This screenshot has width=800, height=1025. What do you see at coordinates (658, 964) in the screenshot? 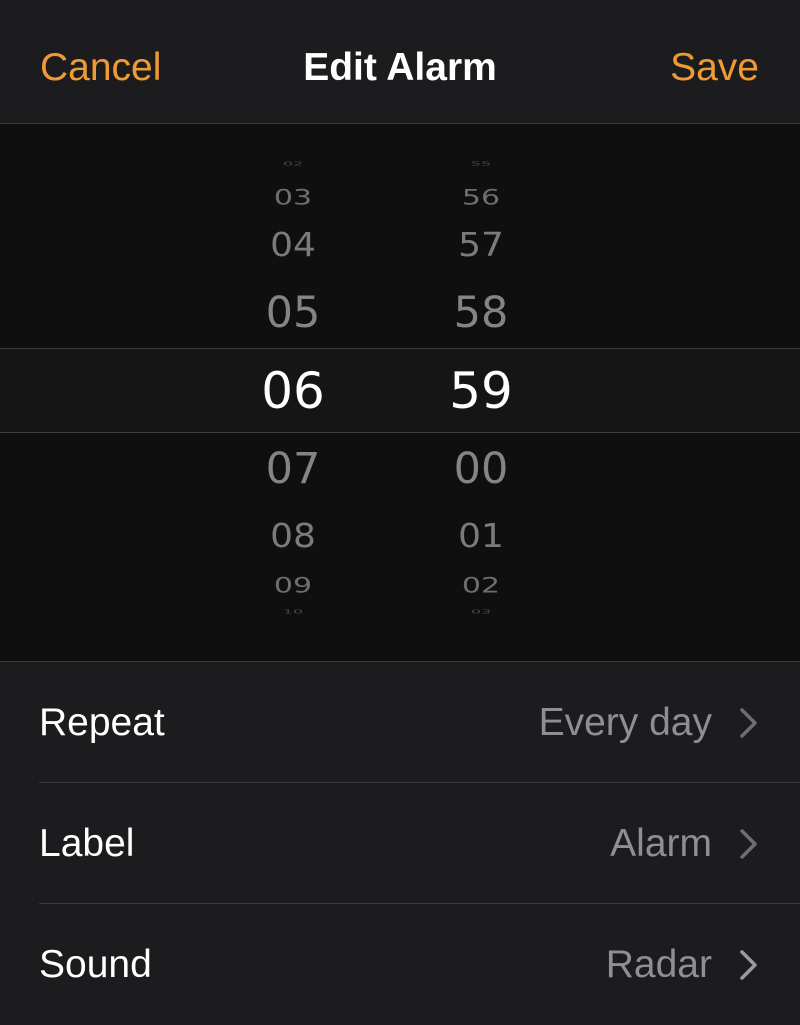
I see `sound-value: Radar` at bounding box center [658, 964].